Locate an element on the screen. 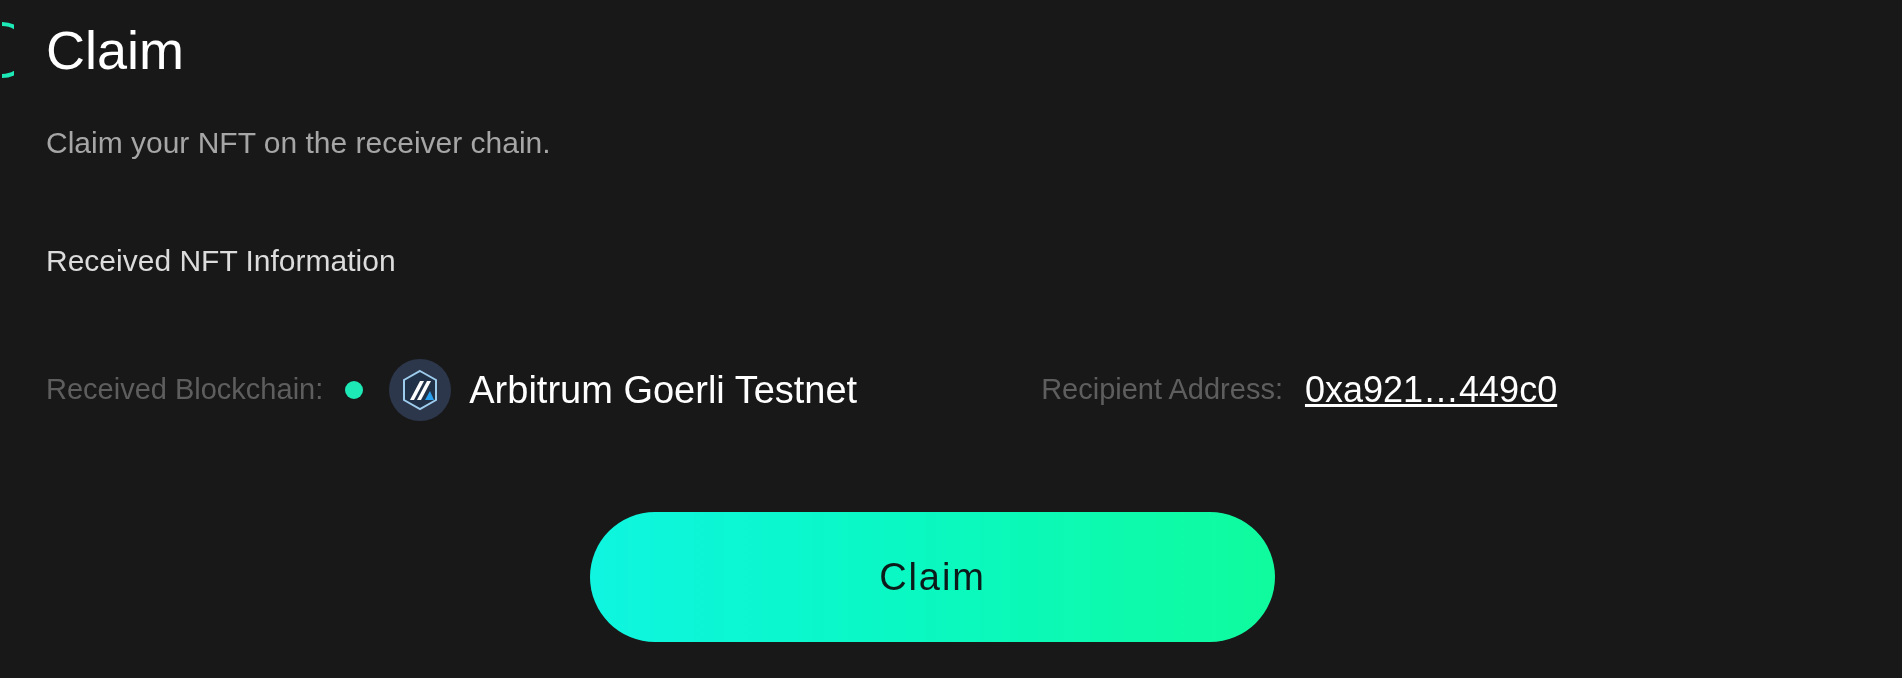 The image size is (1902, 678). step-indicator-icon is located at coordinates (7, 50).